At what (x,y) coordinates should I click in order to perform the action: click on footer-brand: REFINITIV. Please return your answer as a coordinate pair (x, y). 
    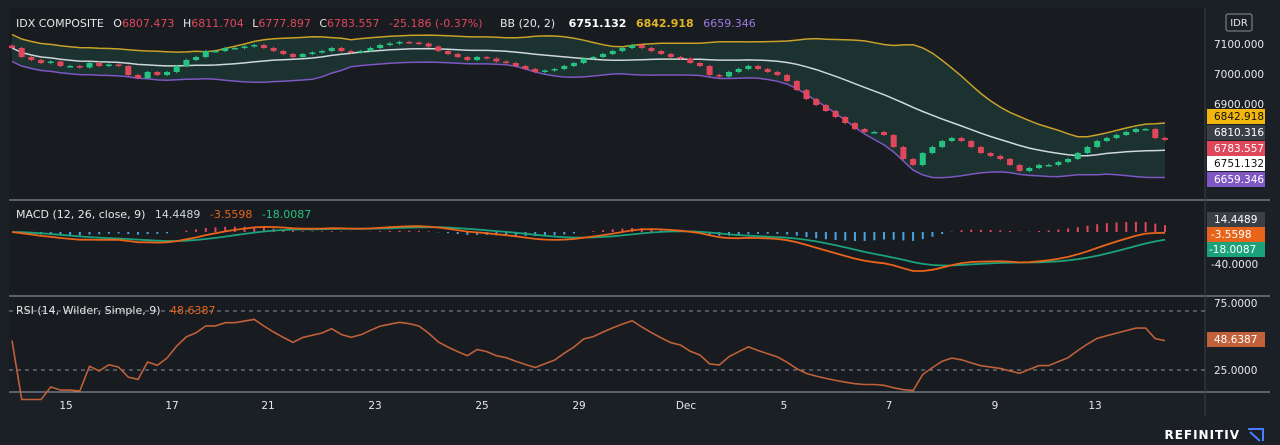
    Looking at the image, I should click on (1215, 435).